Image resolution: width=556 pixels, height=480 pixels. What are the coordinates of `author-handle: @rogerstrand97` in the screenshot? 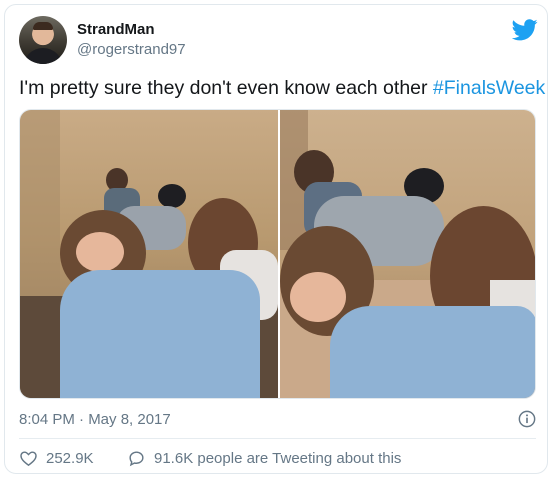 It's located at (131, 49).